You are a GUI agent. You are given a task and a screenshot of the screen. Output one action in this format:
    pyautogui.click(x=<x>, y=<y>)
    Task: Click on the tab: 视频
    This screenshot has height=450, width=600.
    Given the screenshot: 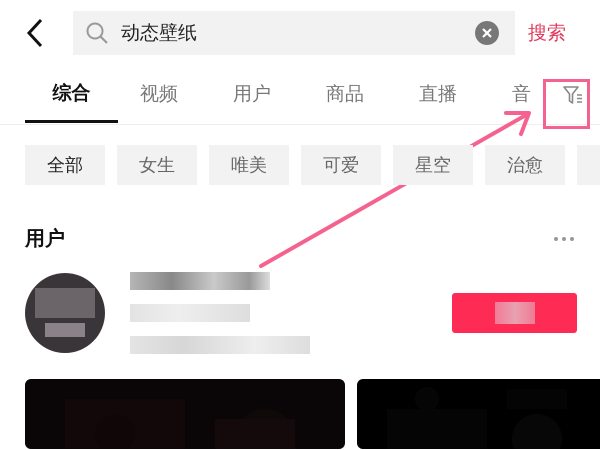 What is the action you would take?
    pyautogui.click(x=159, y=95)
    